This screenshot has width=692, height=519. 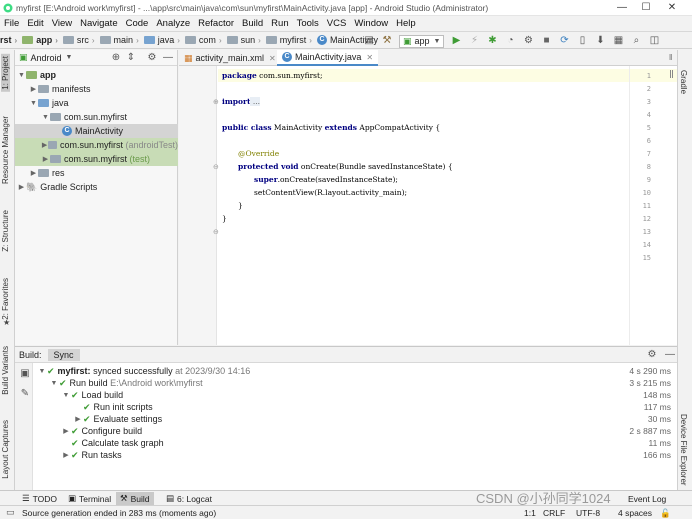 What do you see at coordinates (5, 231) in the screenshot?
I see `structure-tab: Z: Structure` at bounding box center [5, 231].